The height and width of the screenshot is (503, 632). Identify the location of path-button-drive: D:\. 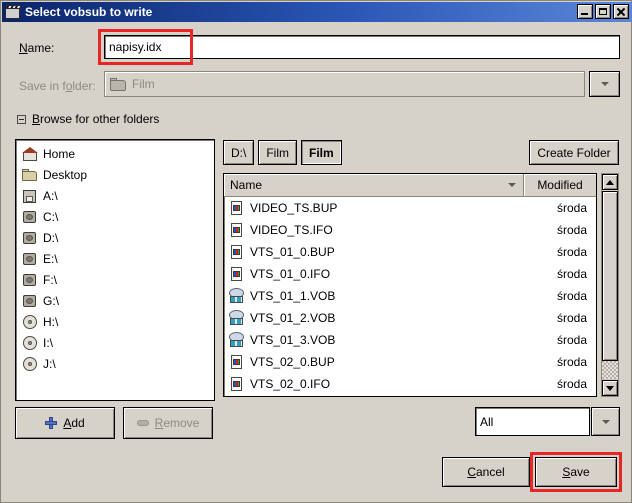
(239, 152).